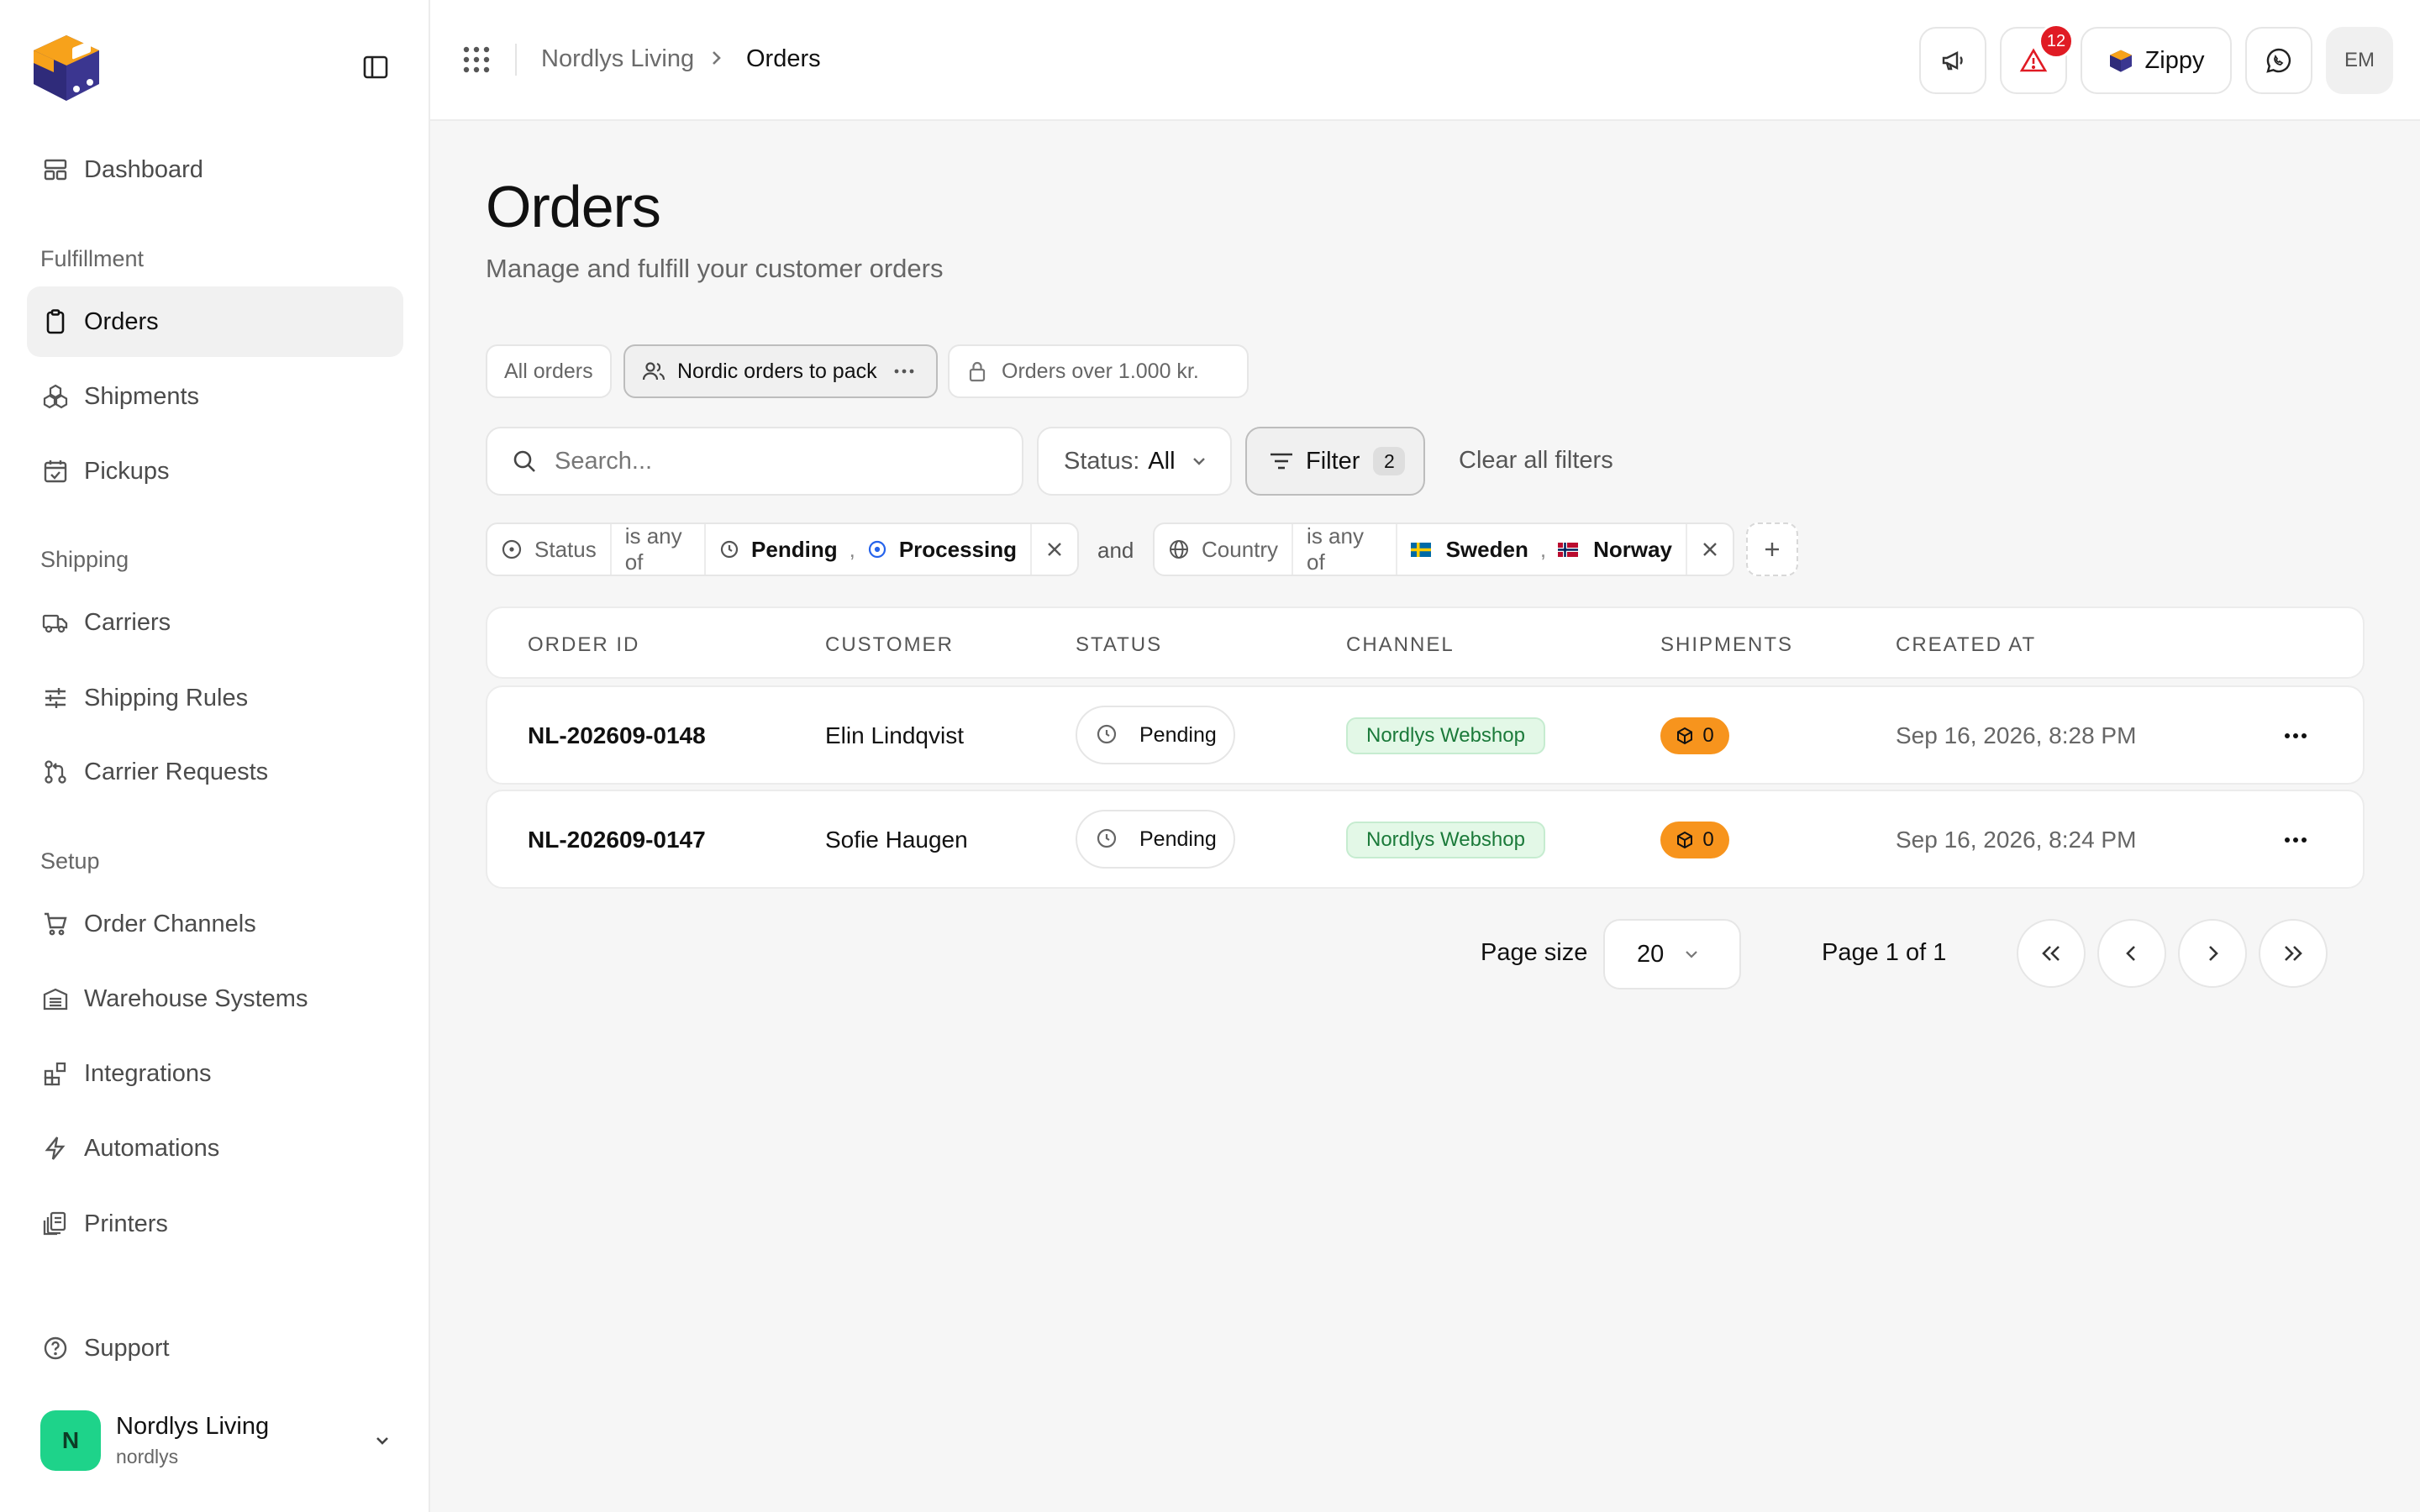 This screenshot has height=1512, width=2420. I want to click on globe-icon, so click(1179, 549).